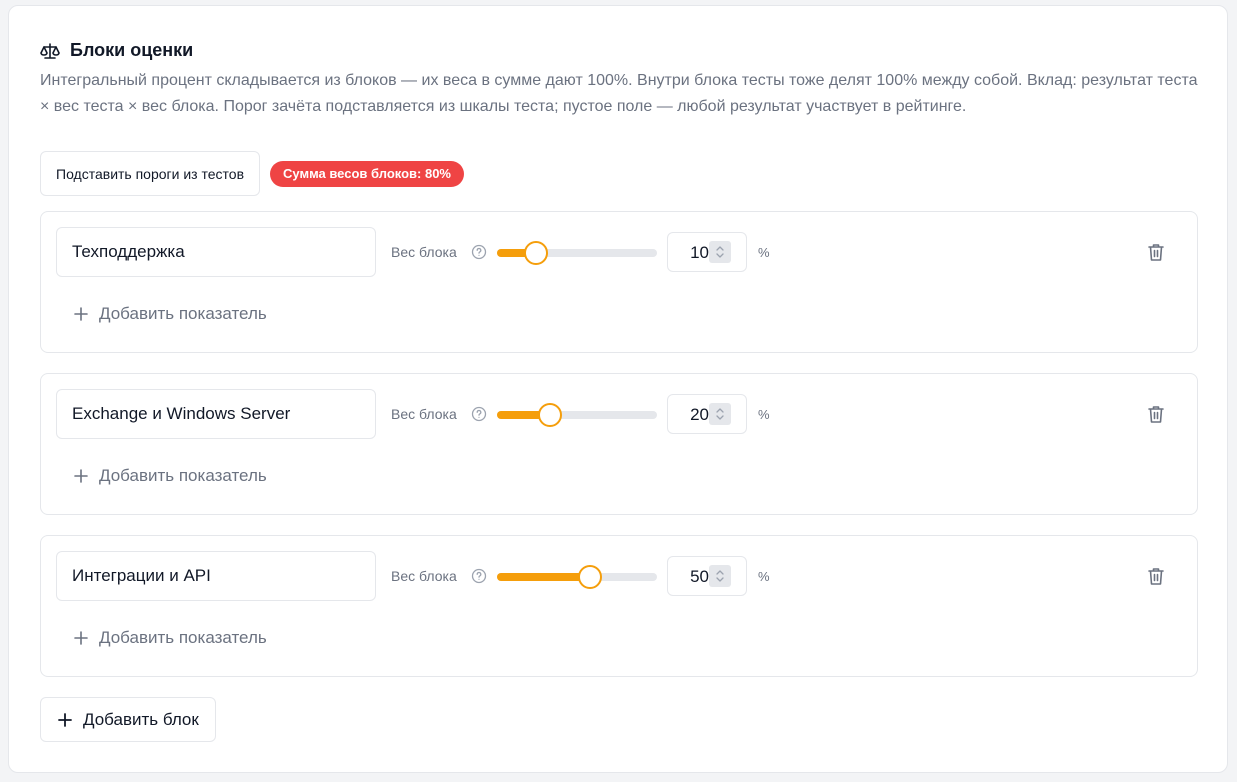 This screenshot has width=1237, height=782. Describe the element at coordinates (699, 414) in the screenshot. I see `block-weight-value: 20` at that location.